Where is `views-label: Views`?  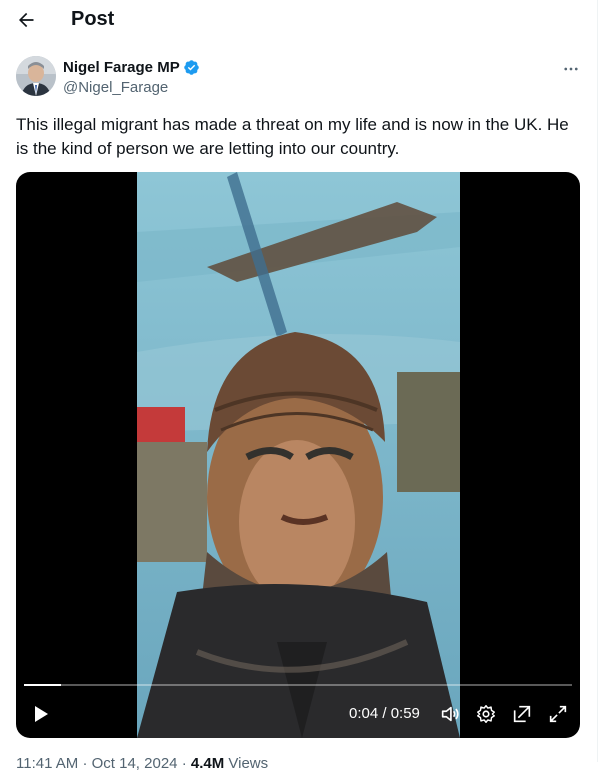
views-label: Views is located at coordinates (248, 763).